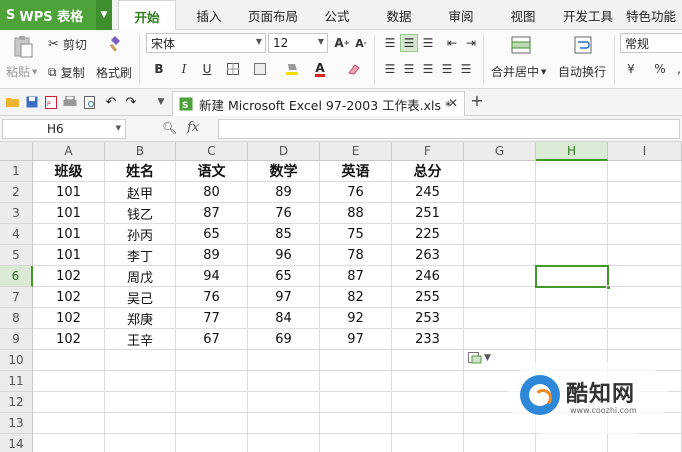 The height and width of the screenshot is (452, 682). I want to click on table-cell: 89, so click(284, 192).